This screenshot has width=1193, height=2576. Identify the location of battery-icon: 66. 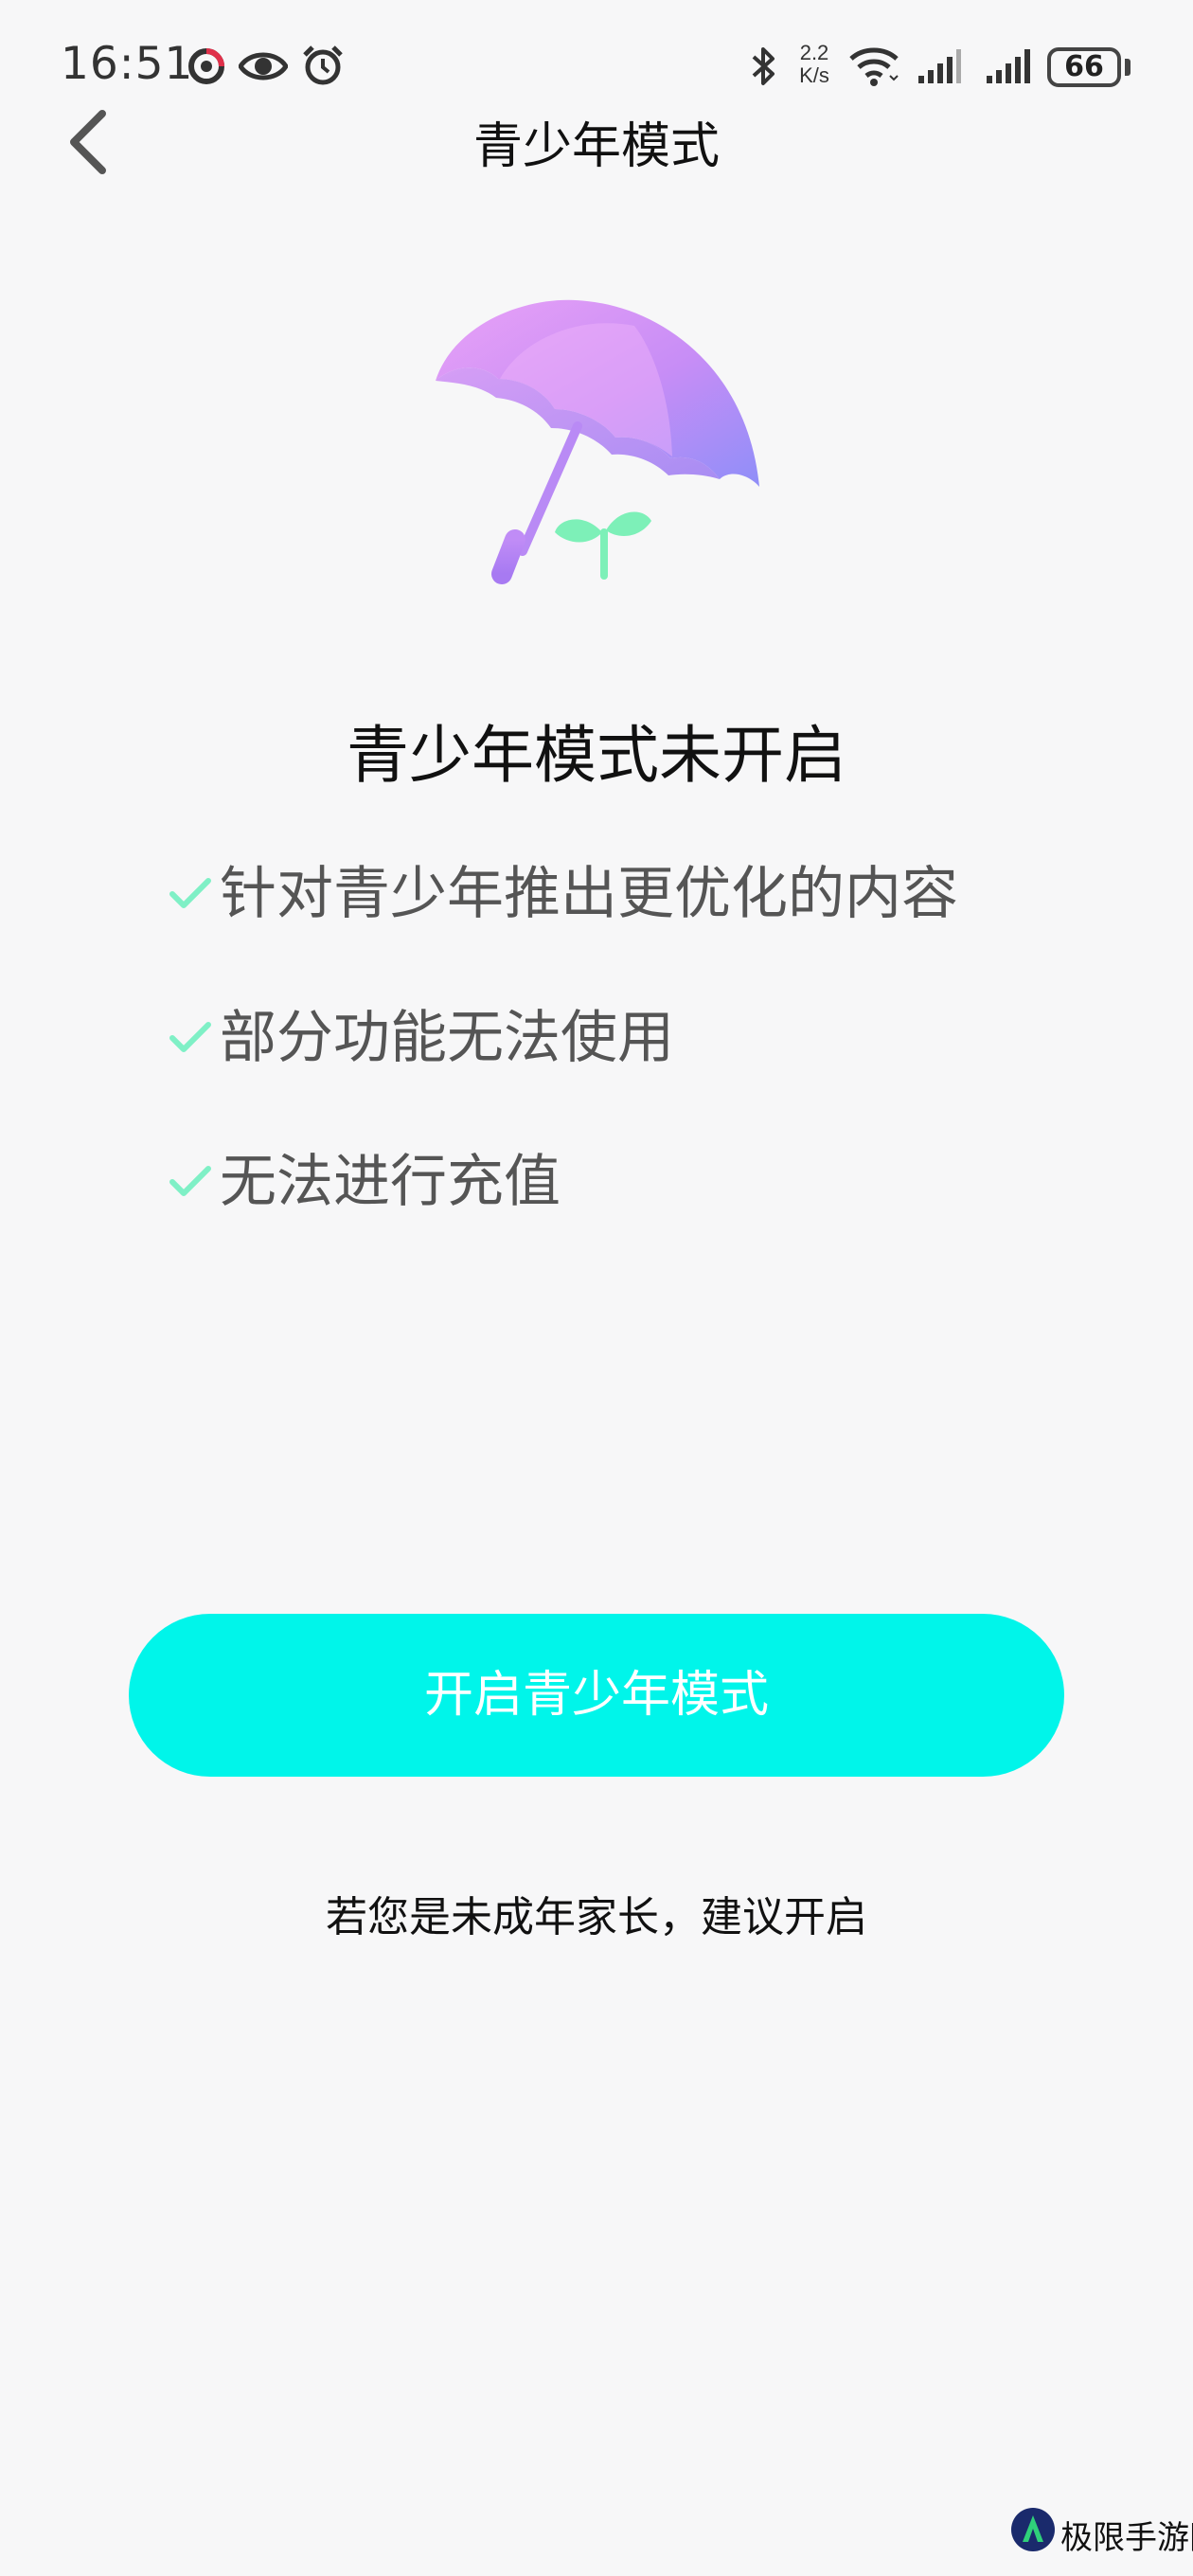
(1084, 67).